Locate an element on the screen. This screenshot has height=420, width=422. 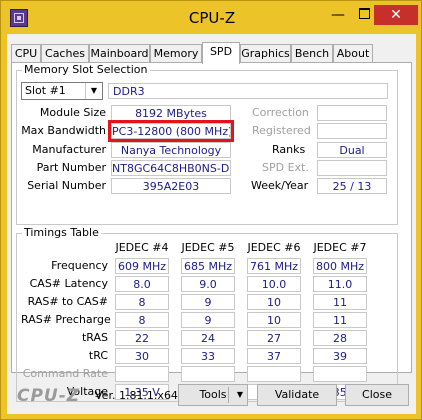
timing-cell: 800 MHz is located at coordinates (340, 266).